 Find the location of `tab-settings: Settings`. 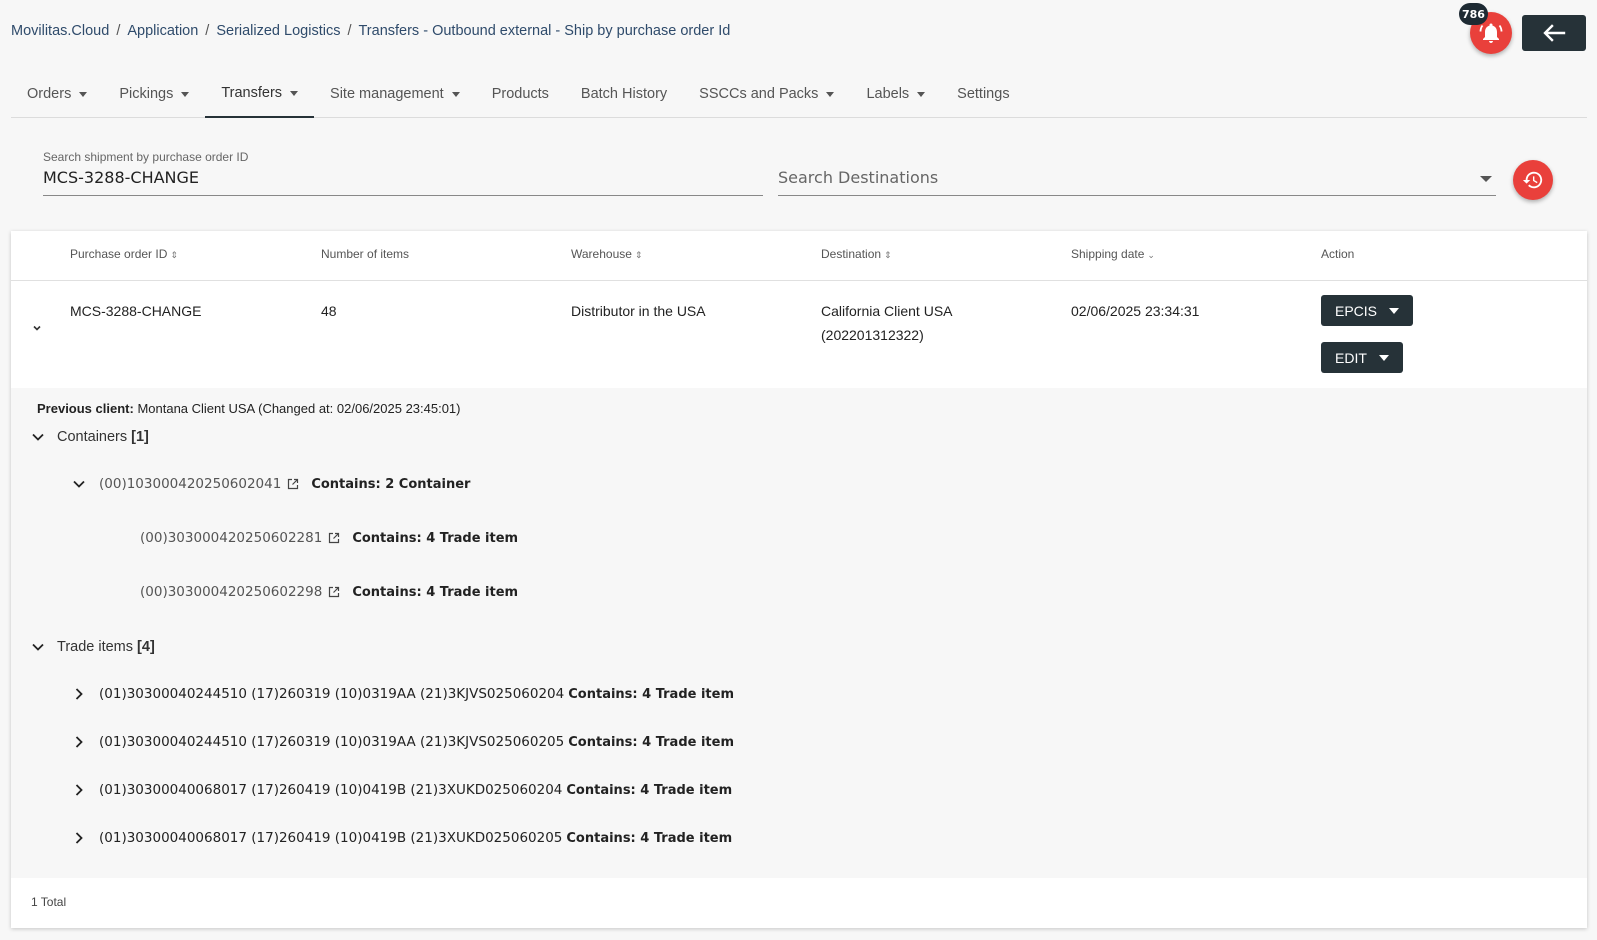

tab-settings: Settings is located at coordinates (983, 94).